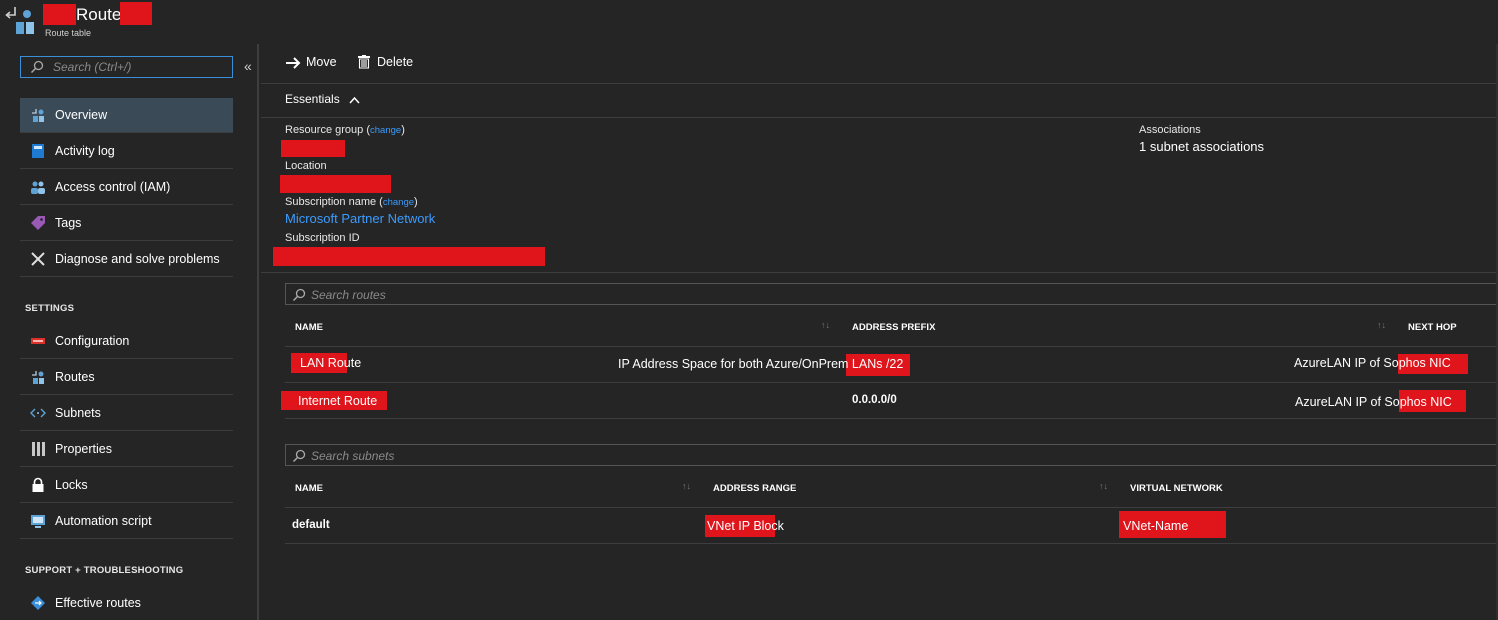 Image resolution: width=1498 pixels, height=620 pixels. I want to click on change-resource-group-link: change, so click(385, 130).